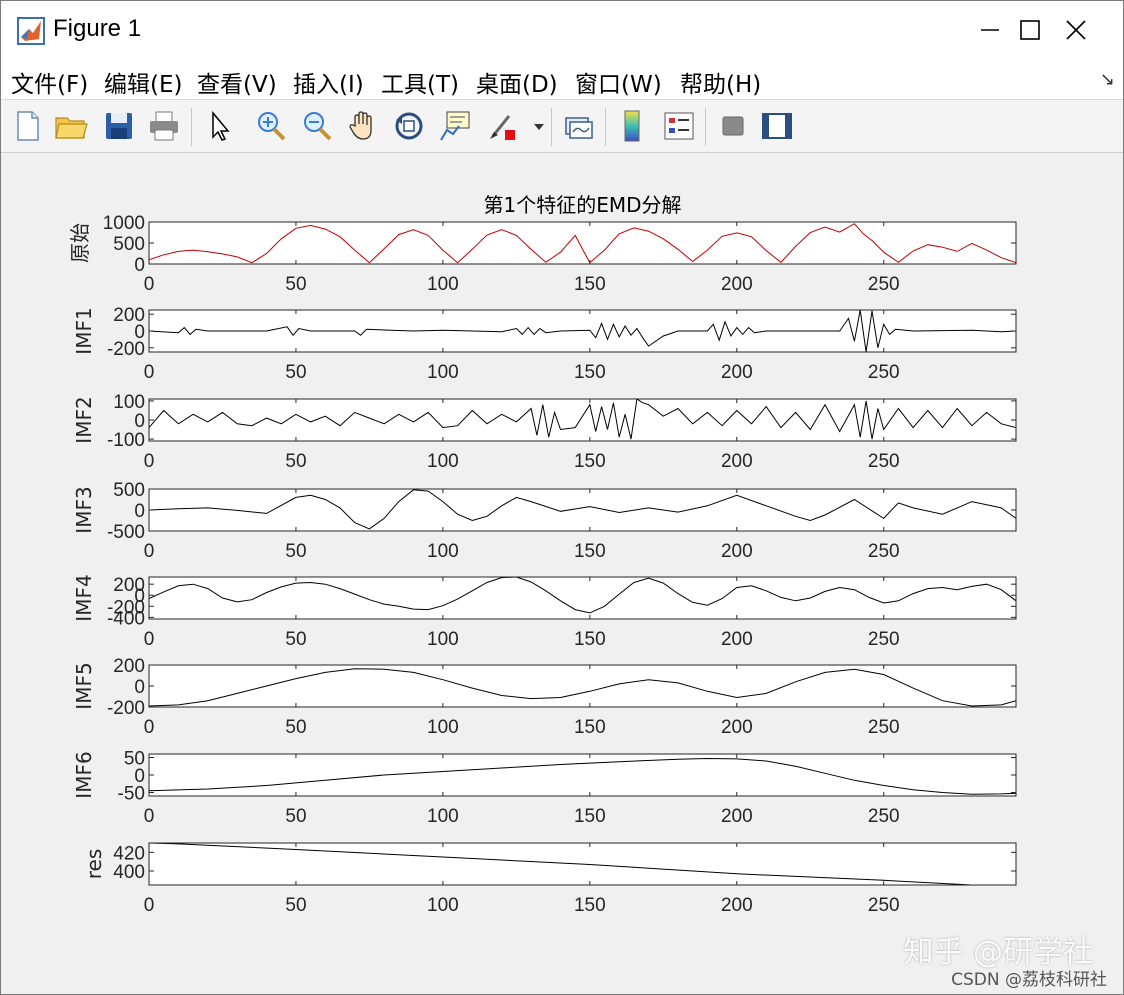  What do you see at coordinates (164, 126) in the screenshot?
I see `print-icon` at bounding box center [164, 126].